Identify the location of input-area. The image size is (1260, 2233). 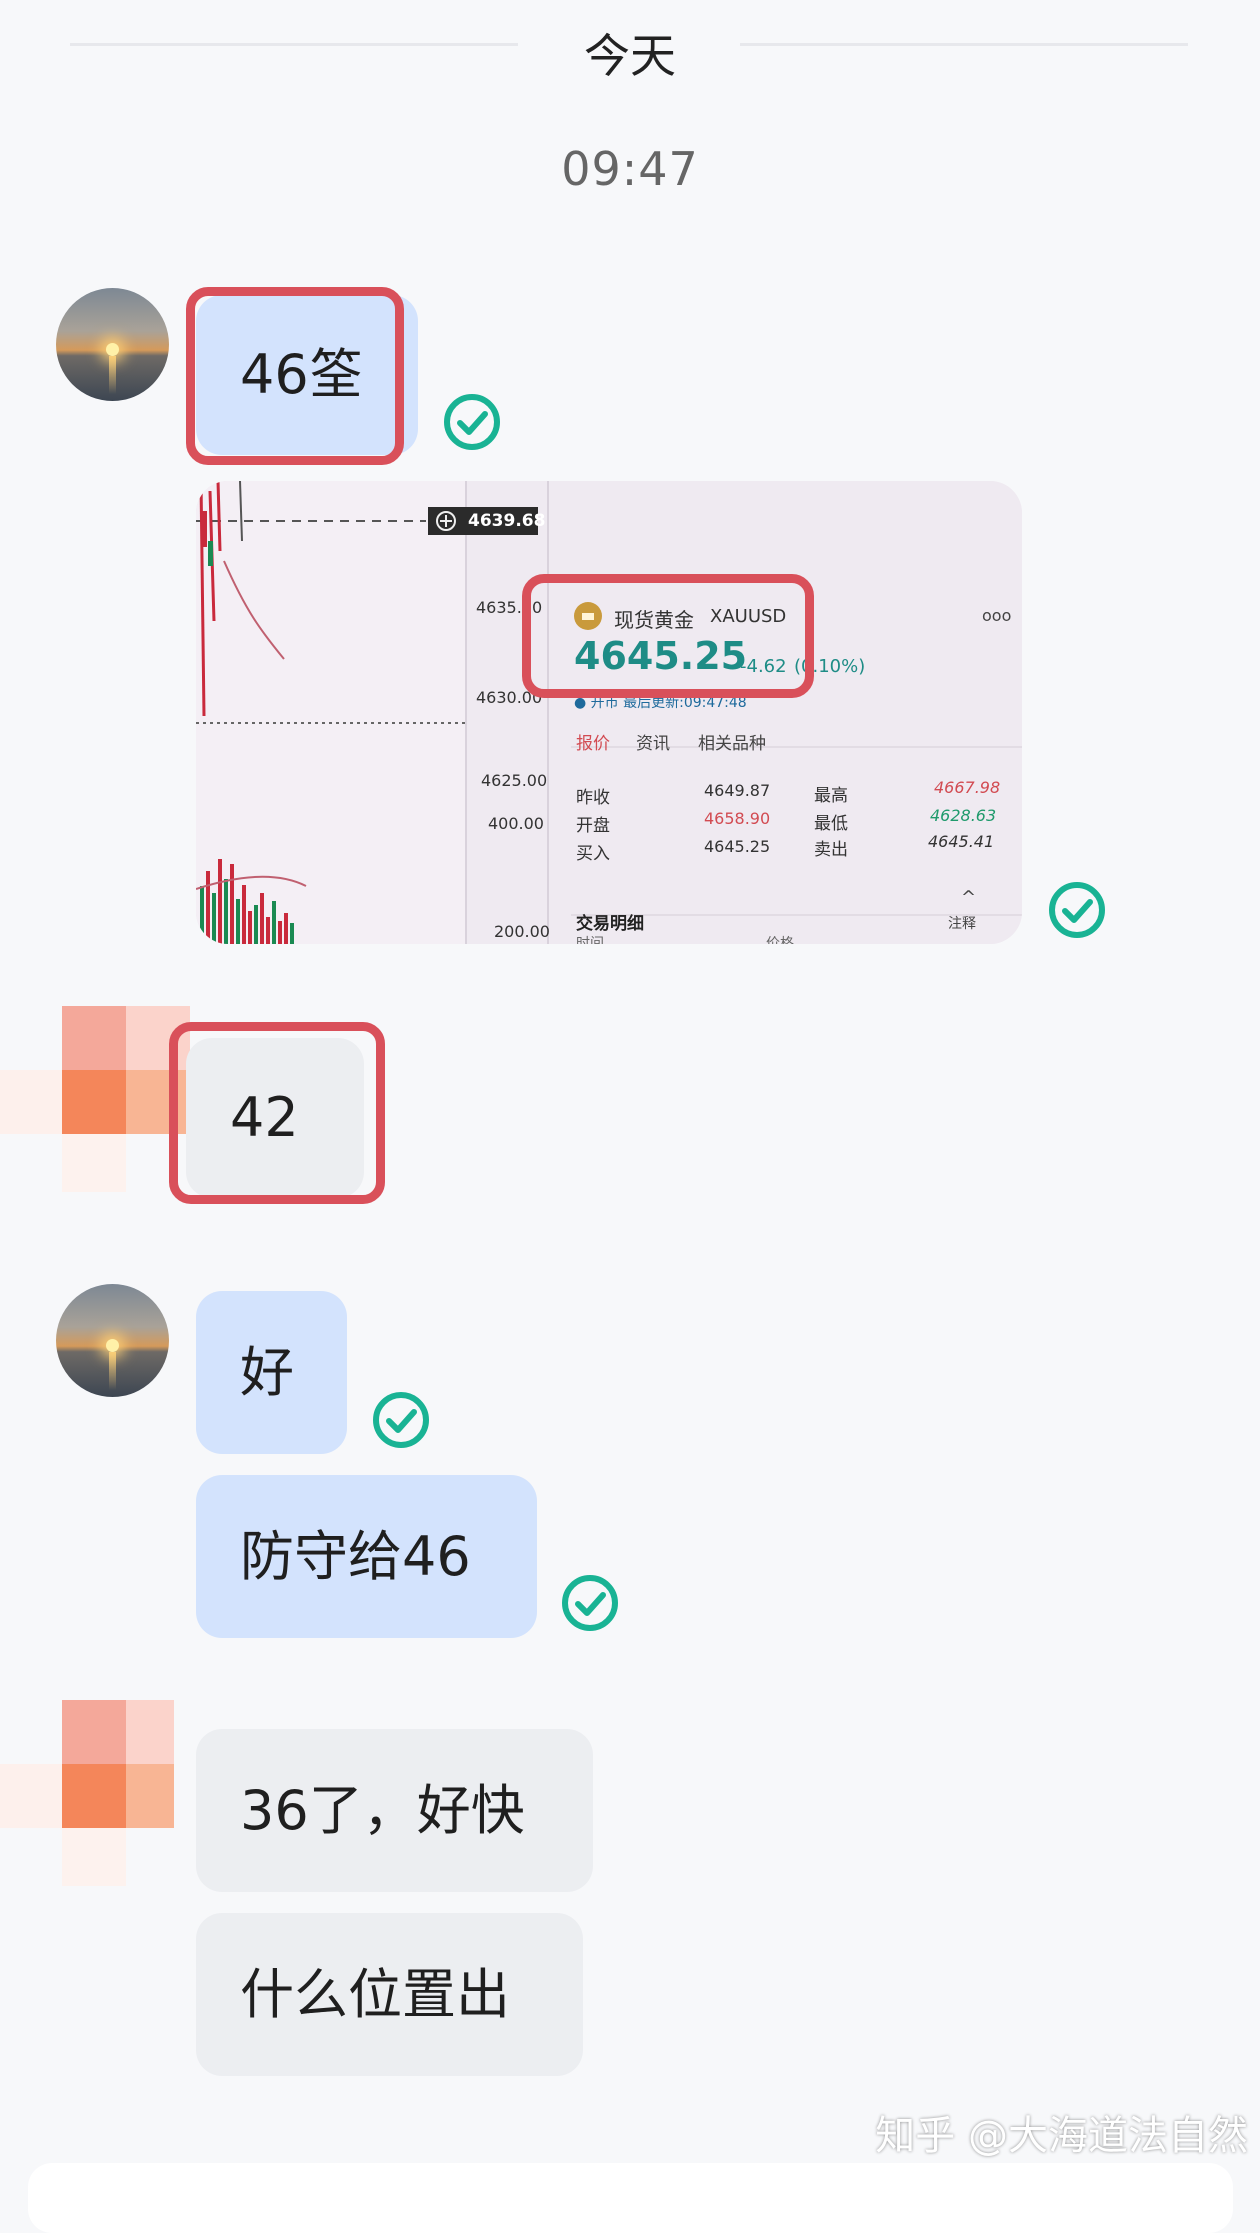
(630, 2198).